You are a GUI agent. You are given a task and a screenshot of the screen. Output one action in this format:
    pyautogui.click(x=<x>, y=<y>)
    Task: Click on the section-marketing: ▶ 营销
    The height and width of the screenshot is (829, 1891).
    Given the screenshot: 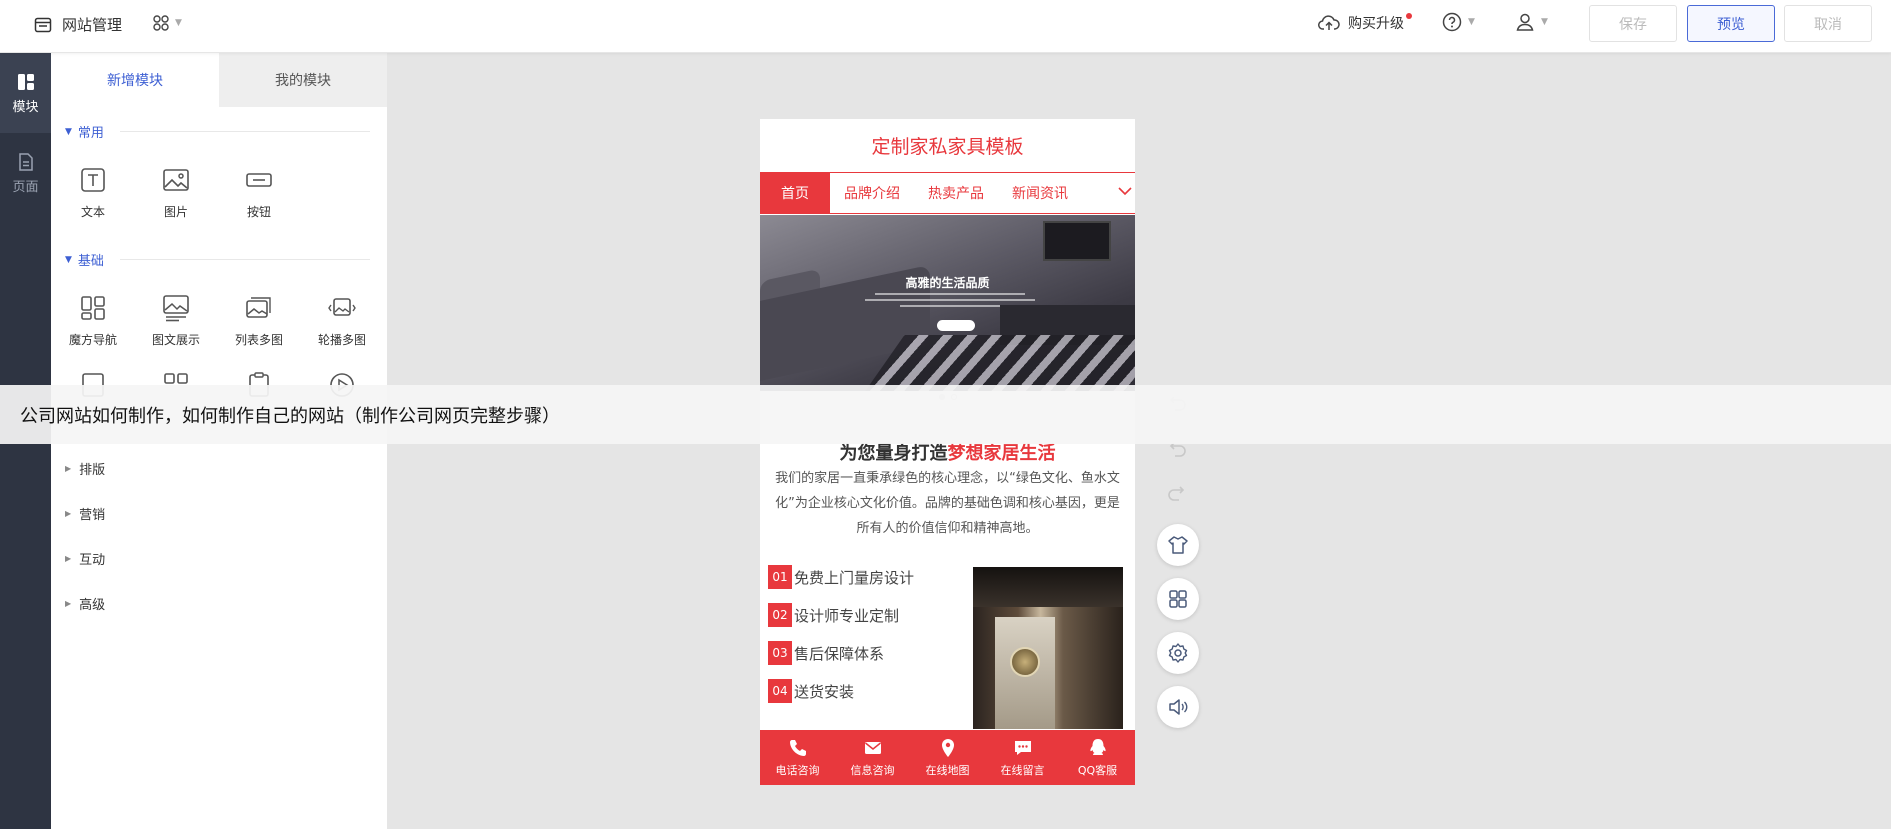 What is the action you would take?
    pyautogui.click(x=85, y=513)
    